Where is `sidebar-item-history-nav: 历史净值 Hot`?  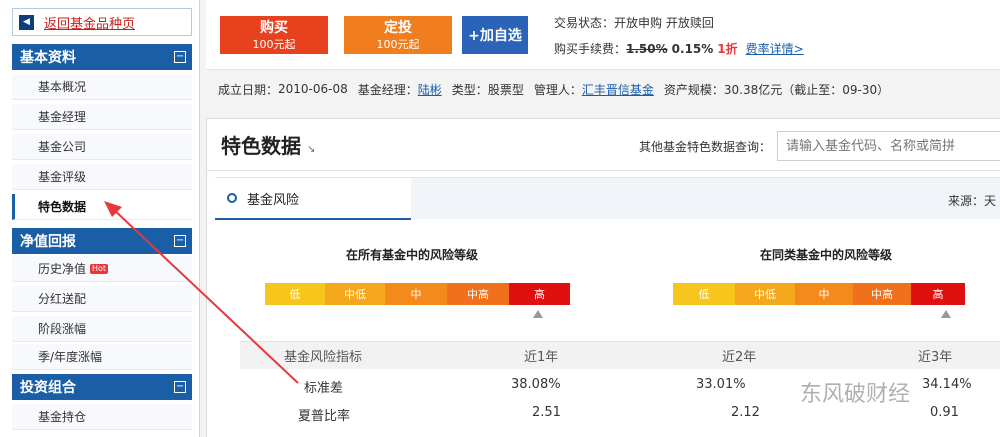 sidebar-item-history-nav: 历史净值 Hot is located at coordinates (102, 269).